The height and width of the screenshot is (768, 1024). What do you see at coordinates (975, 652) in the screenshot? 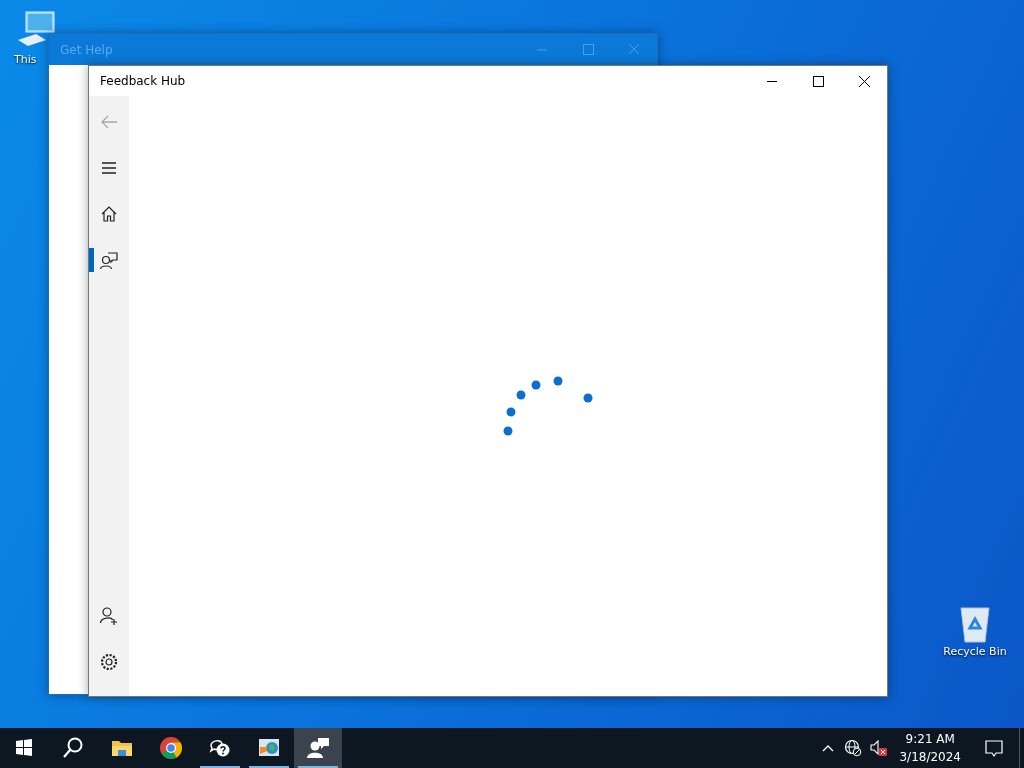
I see `icon-label: Recycle Bin` at bounding box center [975, 652].